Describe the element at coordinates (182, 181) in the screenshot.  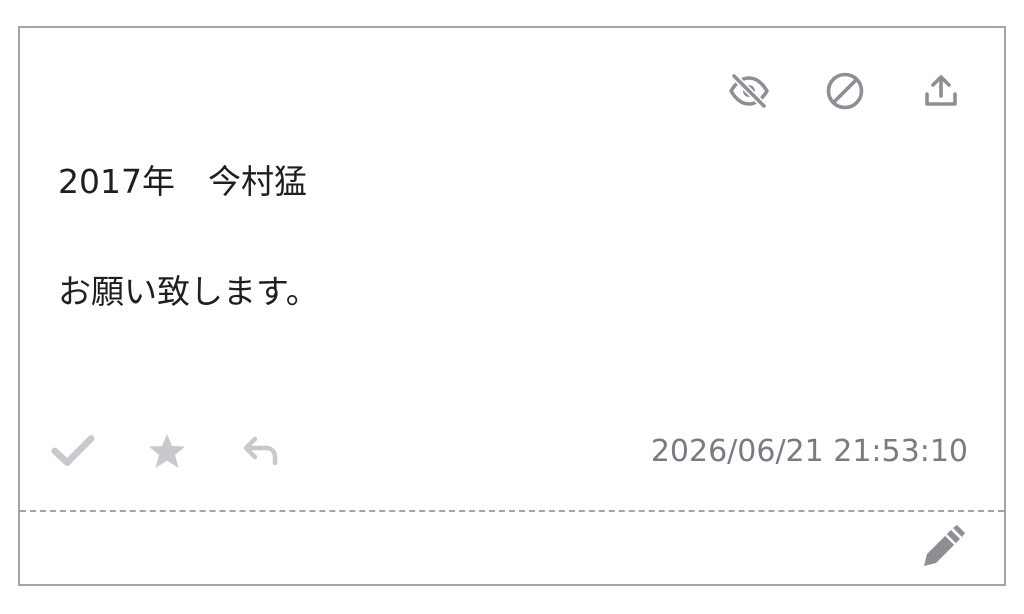
I see `message-title-line: 2017年 今村猛` at that location.